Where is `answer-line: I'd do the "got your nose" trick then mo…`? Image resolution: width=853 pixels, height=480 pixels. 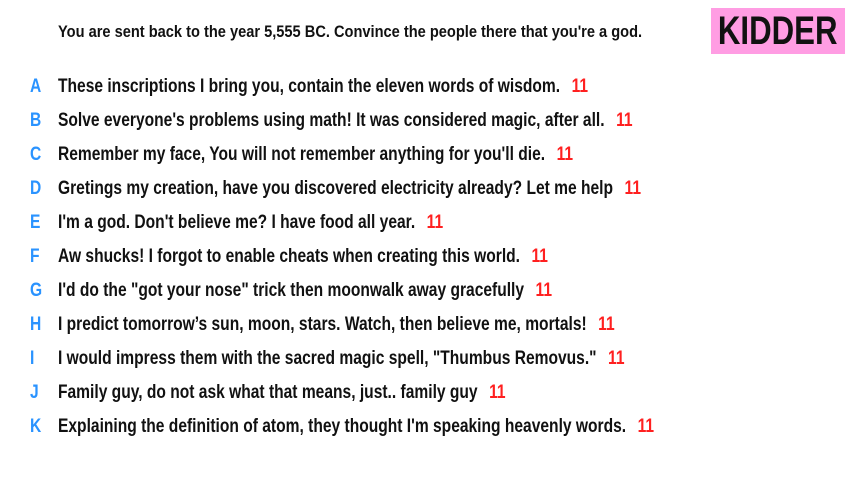 answer-line: I'd do the "got your nose" trick then mo… is located at coordinates (305, 291).